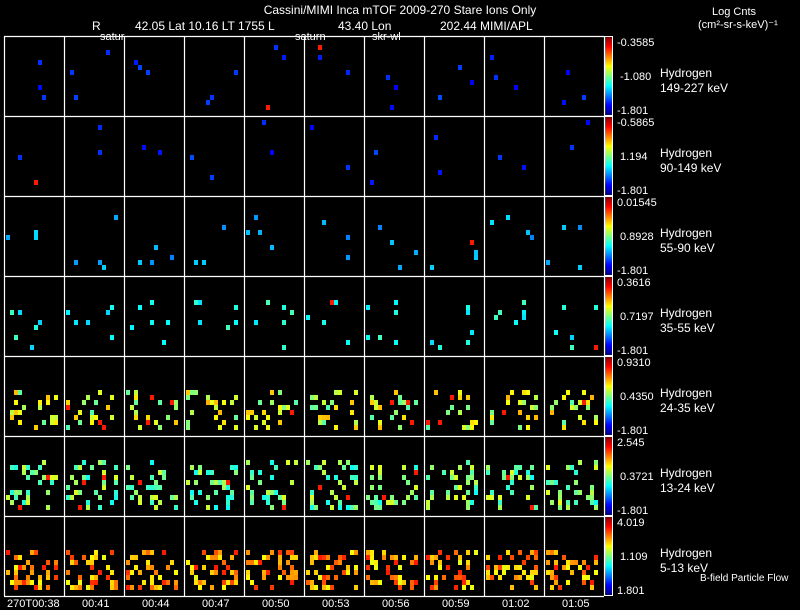 Image resolution: width=800 pixels, height=610 pixels. I want to click on colorbar, so click(608, 156).